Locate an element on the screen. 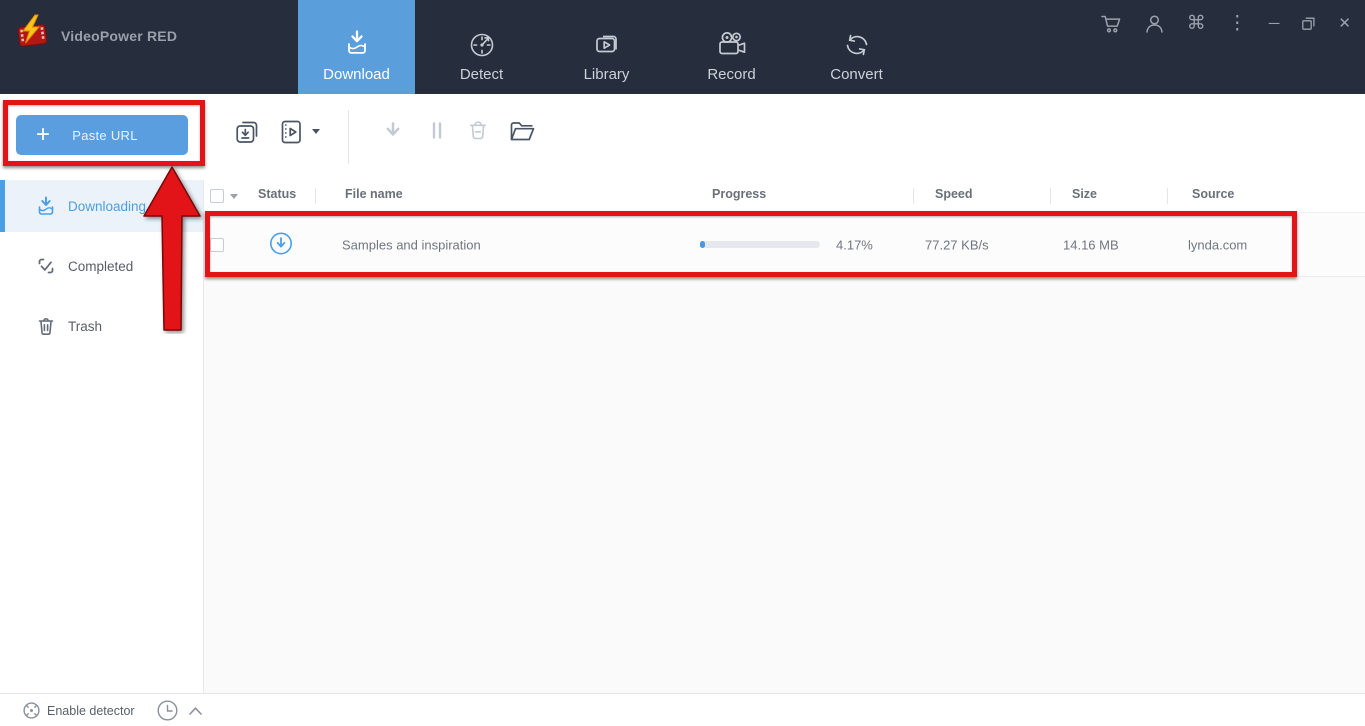  sidebar-item-downloading: Downloading is located at coordinates (101, 206).